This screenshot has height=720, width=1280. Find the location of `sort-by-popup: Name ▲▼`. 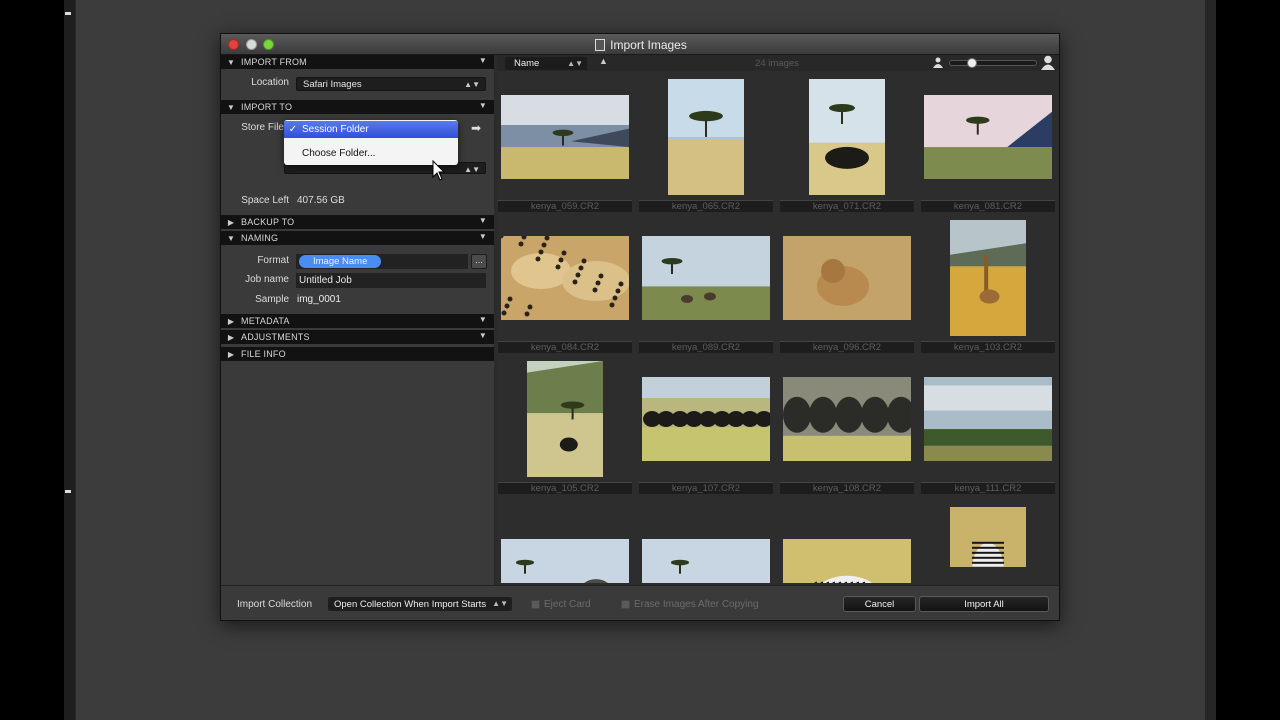

sort-by-popup: Name ▲▼ is located at coordinates (546, 63).